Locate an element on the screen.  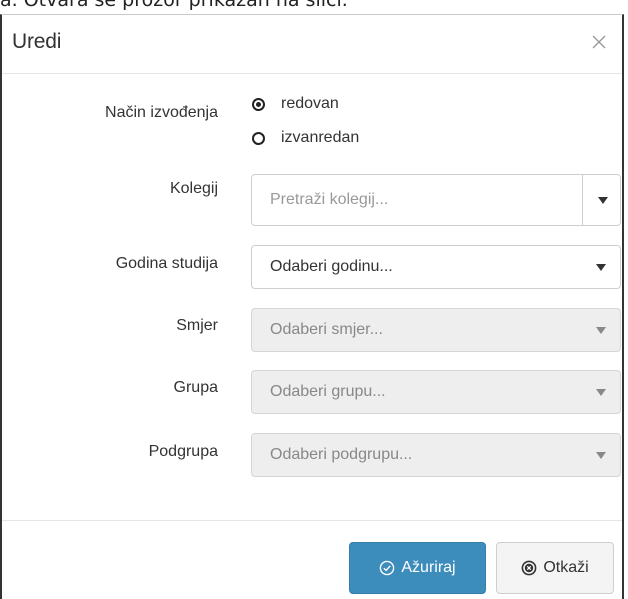
dialog-header: Uredi is located at coordinates (312, 44).